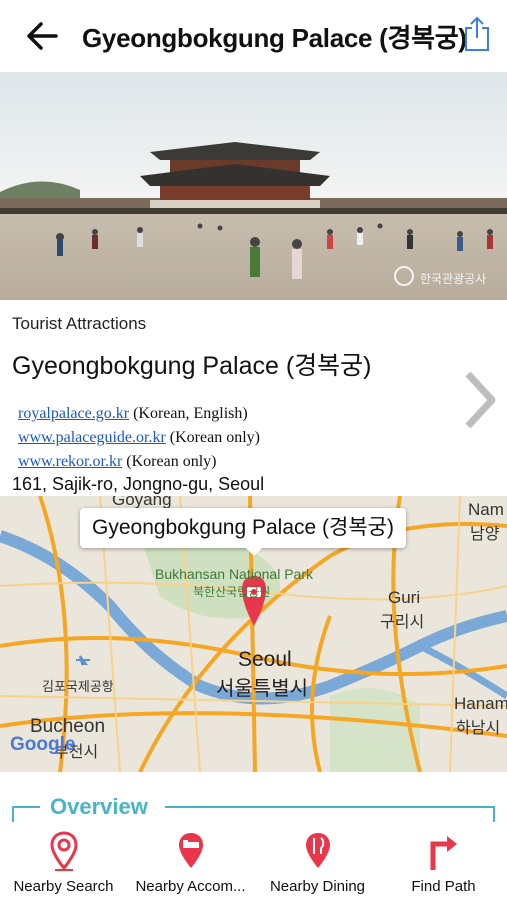 The width and height of the screenshot is (507, 900). Describe the element at coordinates (63, 886) in the screenshot. I see `tab-label: Nearby Search` at that location.